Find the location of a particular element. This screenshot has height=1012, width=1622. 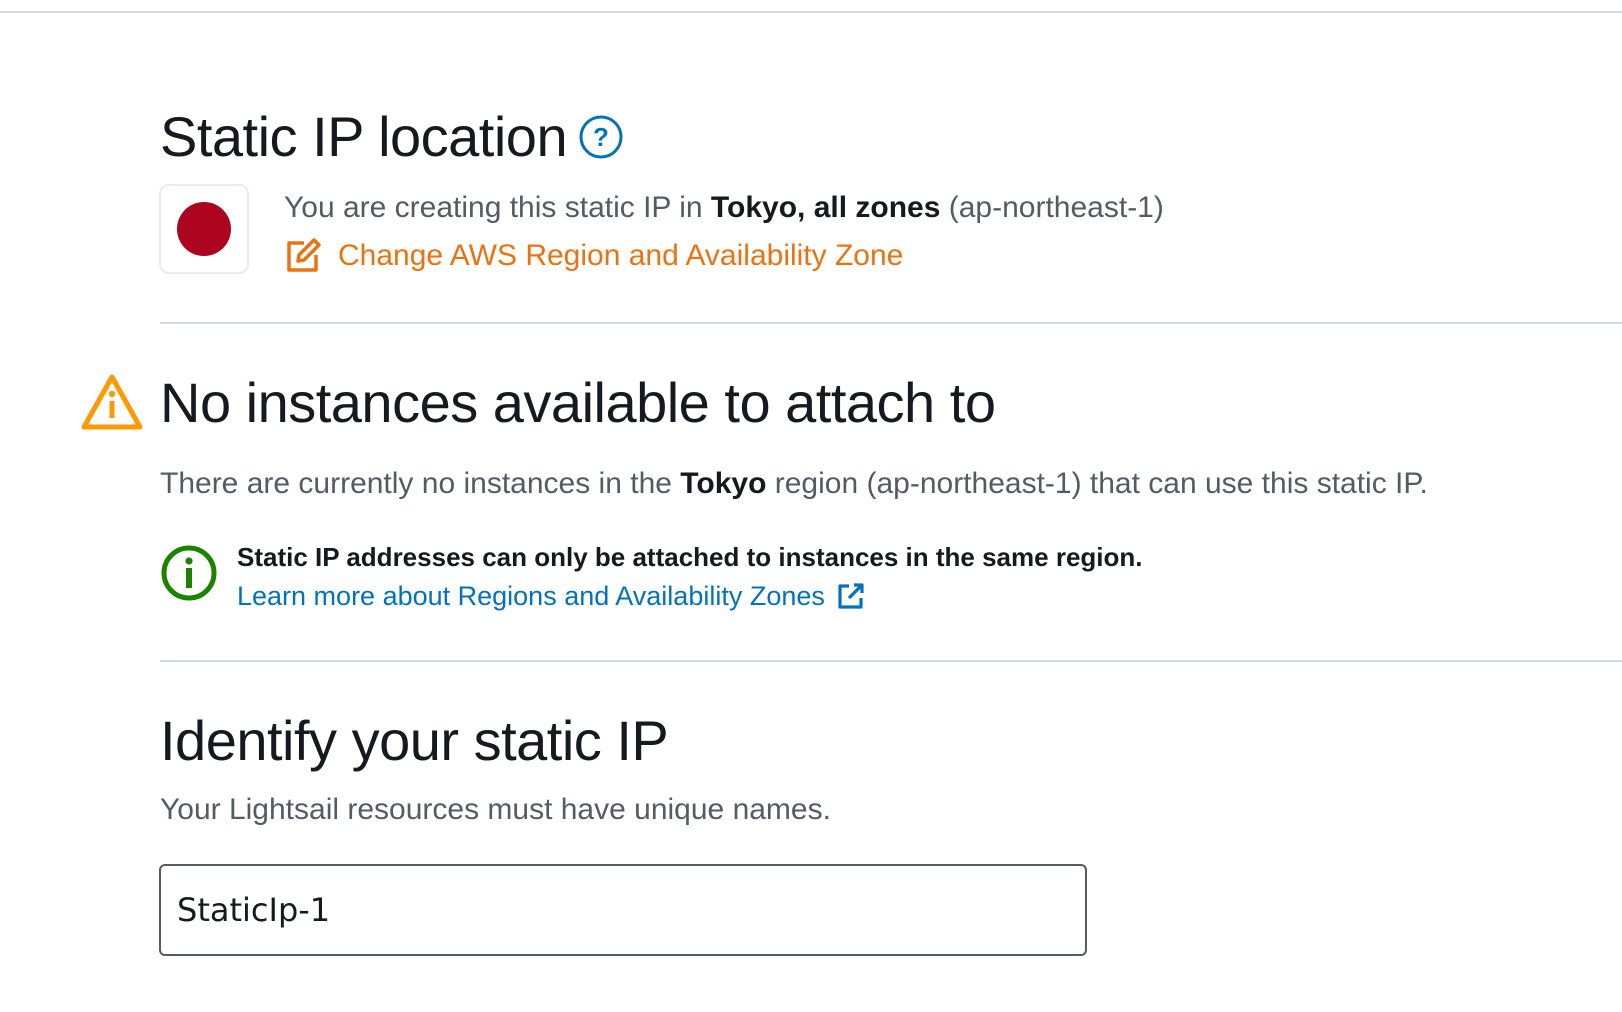

warning-icon is located at coordinates (112, 402).